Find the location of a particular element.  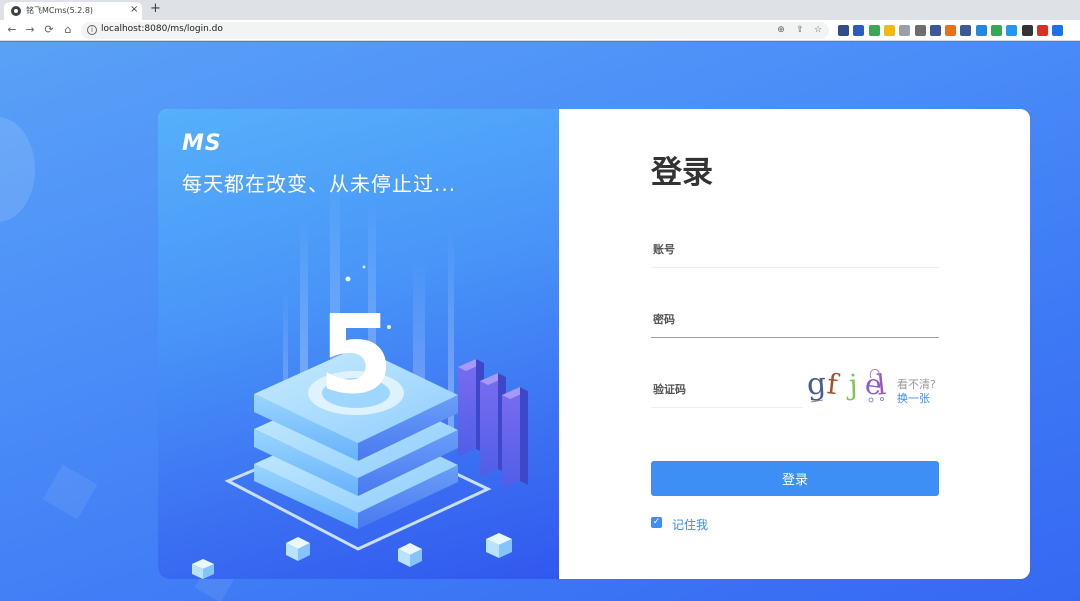

ext-14-icon is located at coordinates (1042, 30).